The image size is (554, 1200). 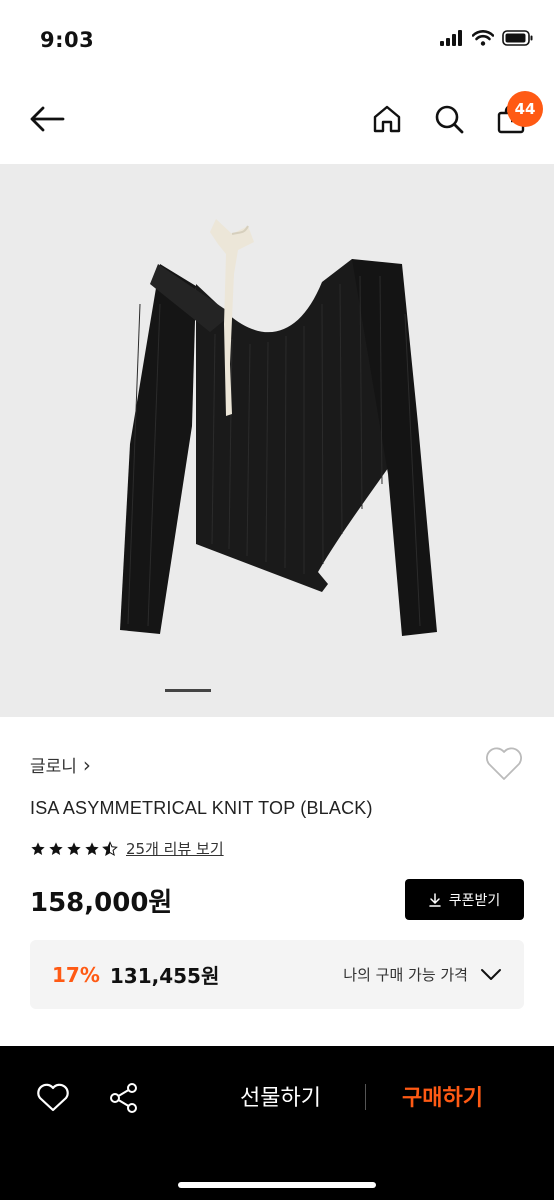 I want to click on home-icon, so click(x=387, y=119).